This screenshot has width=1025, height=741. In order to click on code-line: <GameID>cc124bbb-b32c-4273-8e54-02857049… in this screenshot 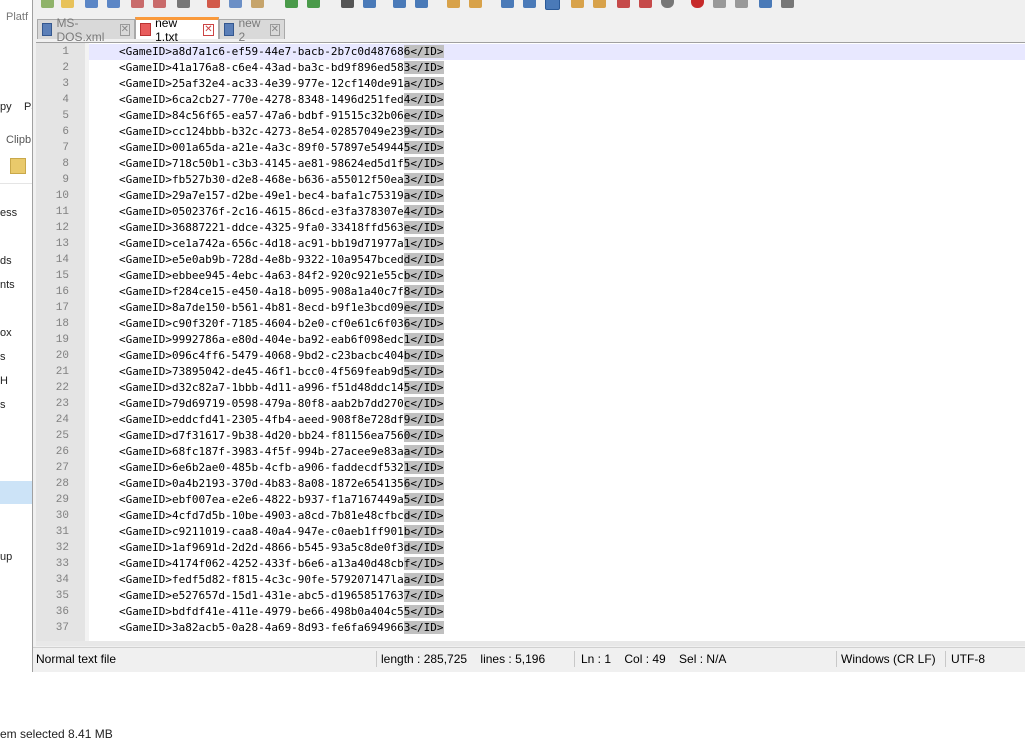, I will do `click(281, 132)`.